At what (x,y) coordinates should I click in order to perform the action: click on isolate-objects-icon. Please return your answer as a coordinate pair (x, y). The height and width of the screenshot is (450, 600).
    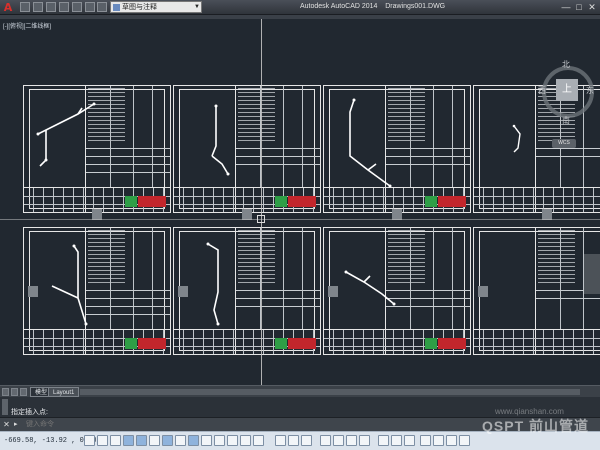
    Looking at the image, I should click on (464, 440).